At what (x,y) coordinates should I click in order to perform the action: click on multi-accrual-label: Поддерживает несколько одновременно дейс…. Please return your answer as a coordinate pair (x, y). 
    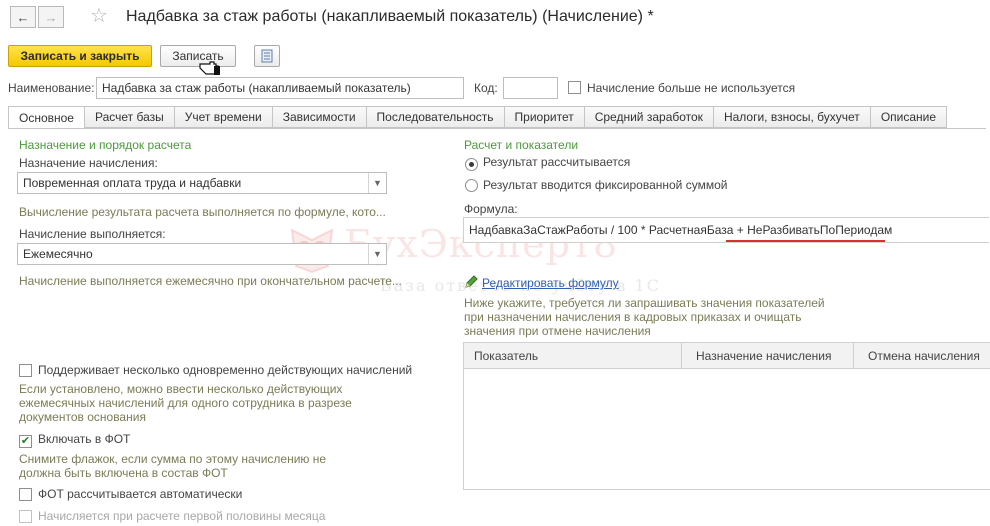
    Looking at the image, I should click on (225, 370).